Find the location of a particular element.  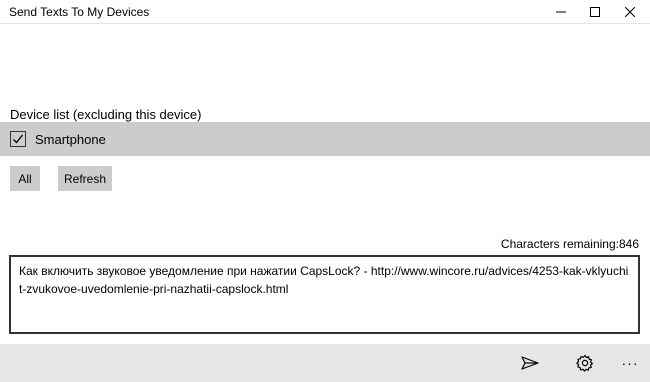

close-icon is located at coordinates (630, 12).